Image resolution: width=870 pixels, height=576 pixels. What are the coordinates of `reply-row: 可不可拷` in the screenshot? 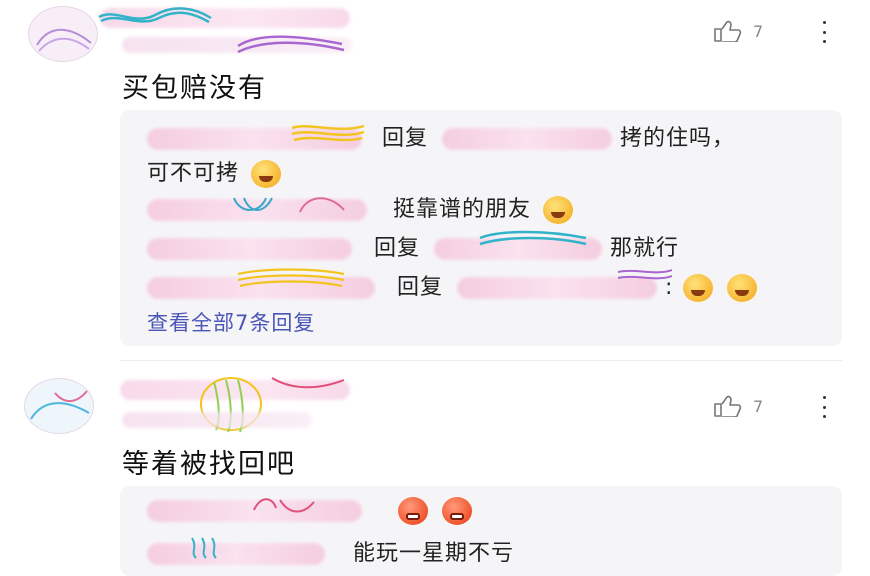 It's located at (214, 171).